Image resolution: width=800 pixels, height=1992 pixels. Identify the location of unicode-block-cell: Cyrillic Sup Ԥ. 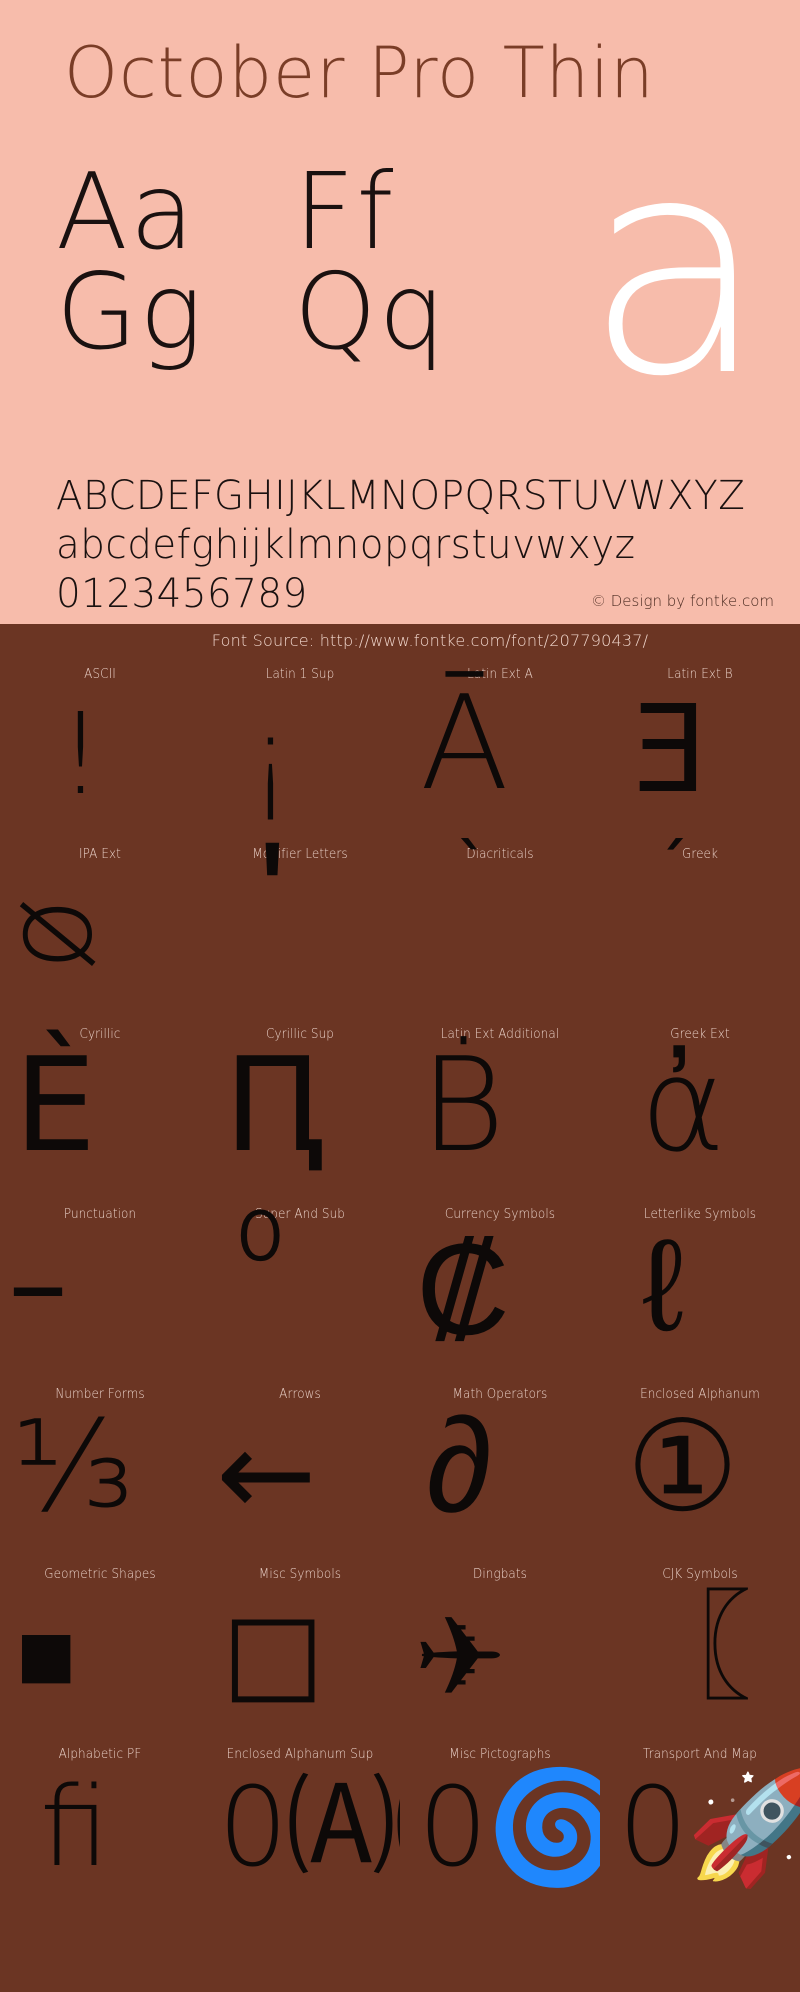
(300, 1108).